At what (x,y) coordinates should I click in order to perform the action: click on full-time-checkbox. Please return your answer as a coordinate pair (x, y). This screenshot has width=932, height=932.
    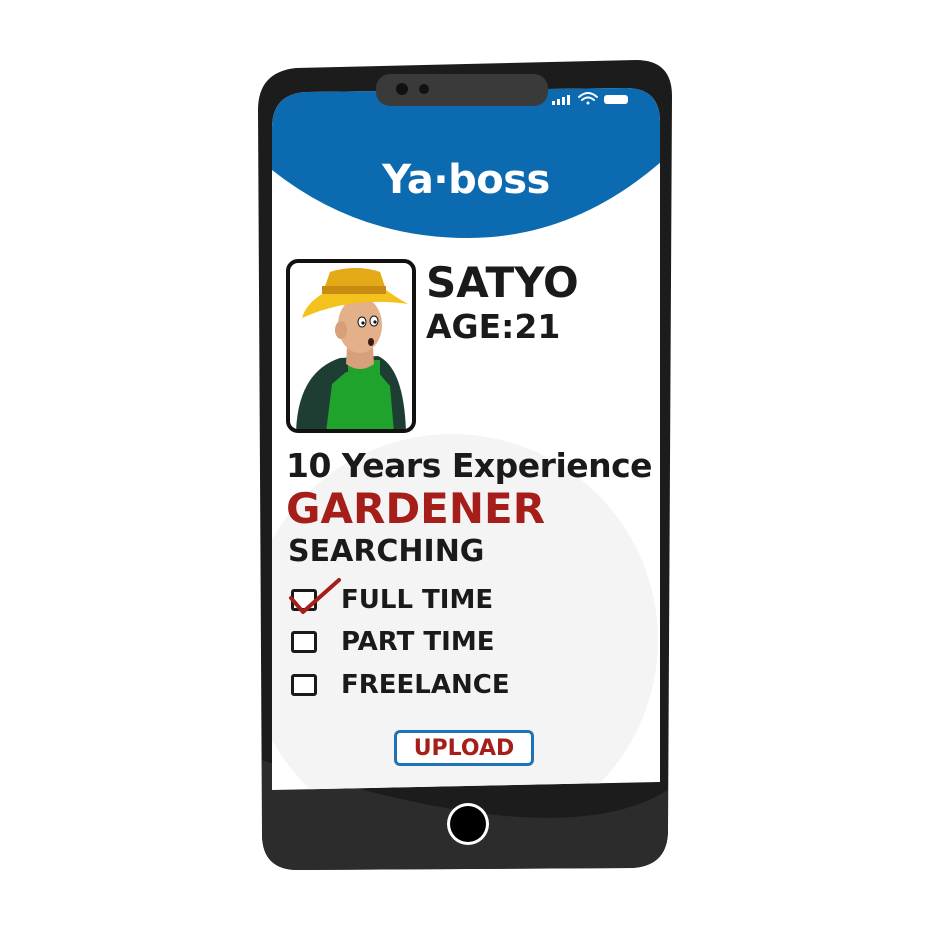
    Looking at the image, I should click on (315, 596).